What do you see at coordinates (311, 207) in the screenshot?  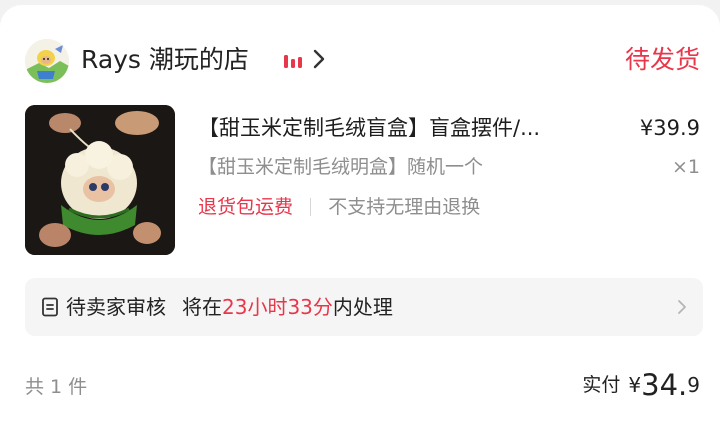 I see `tag-divider` at bounding box center [311, 207].